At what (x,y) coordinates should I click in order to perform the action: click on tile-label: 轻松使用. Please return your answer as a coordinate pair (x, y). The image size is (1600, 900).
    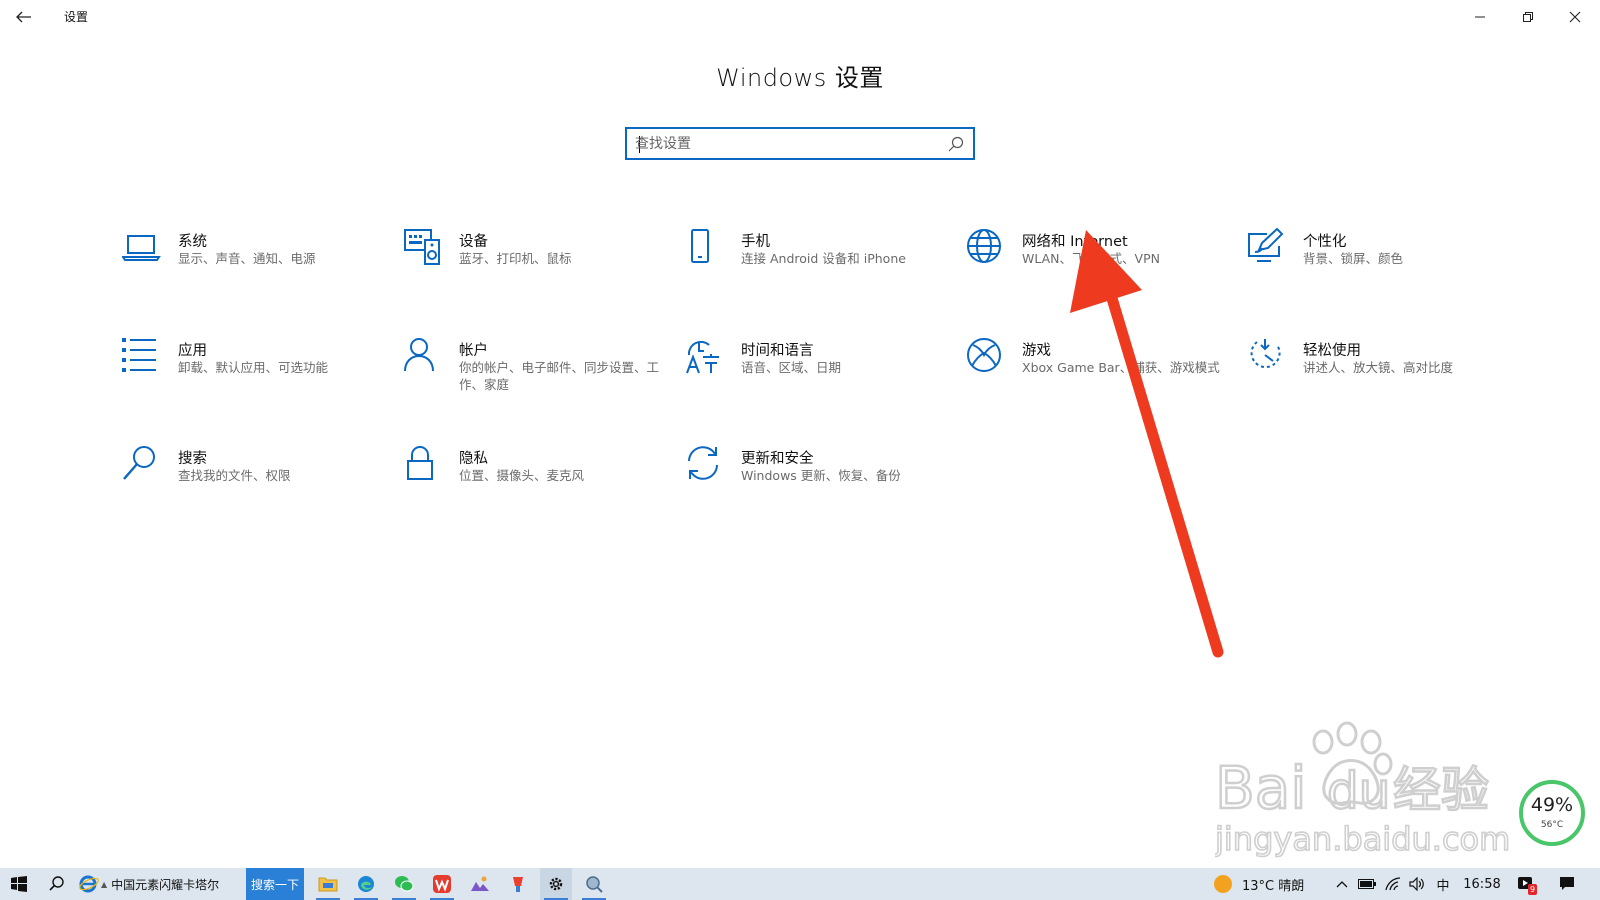
    Looking at the image, I should click on (1332, 351).